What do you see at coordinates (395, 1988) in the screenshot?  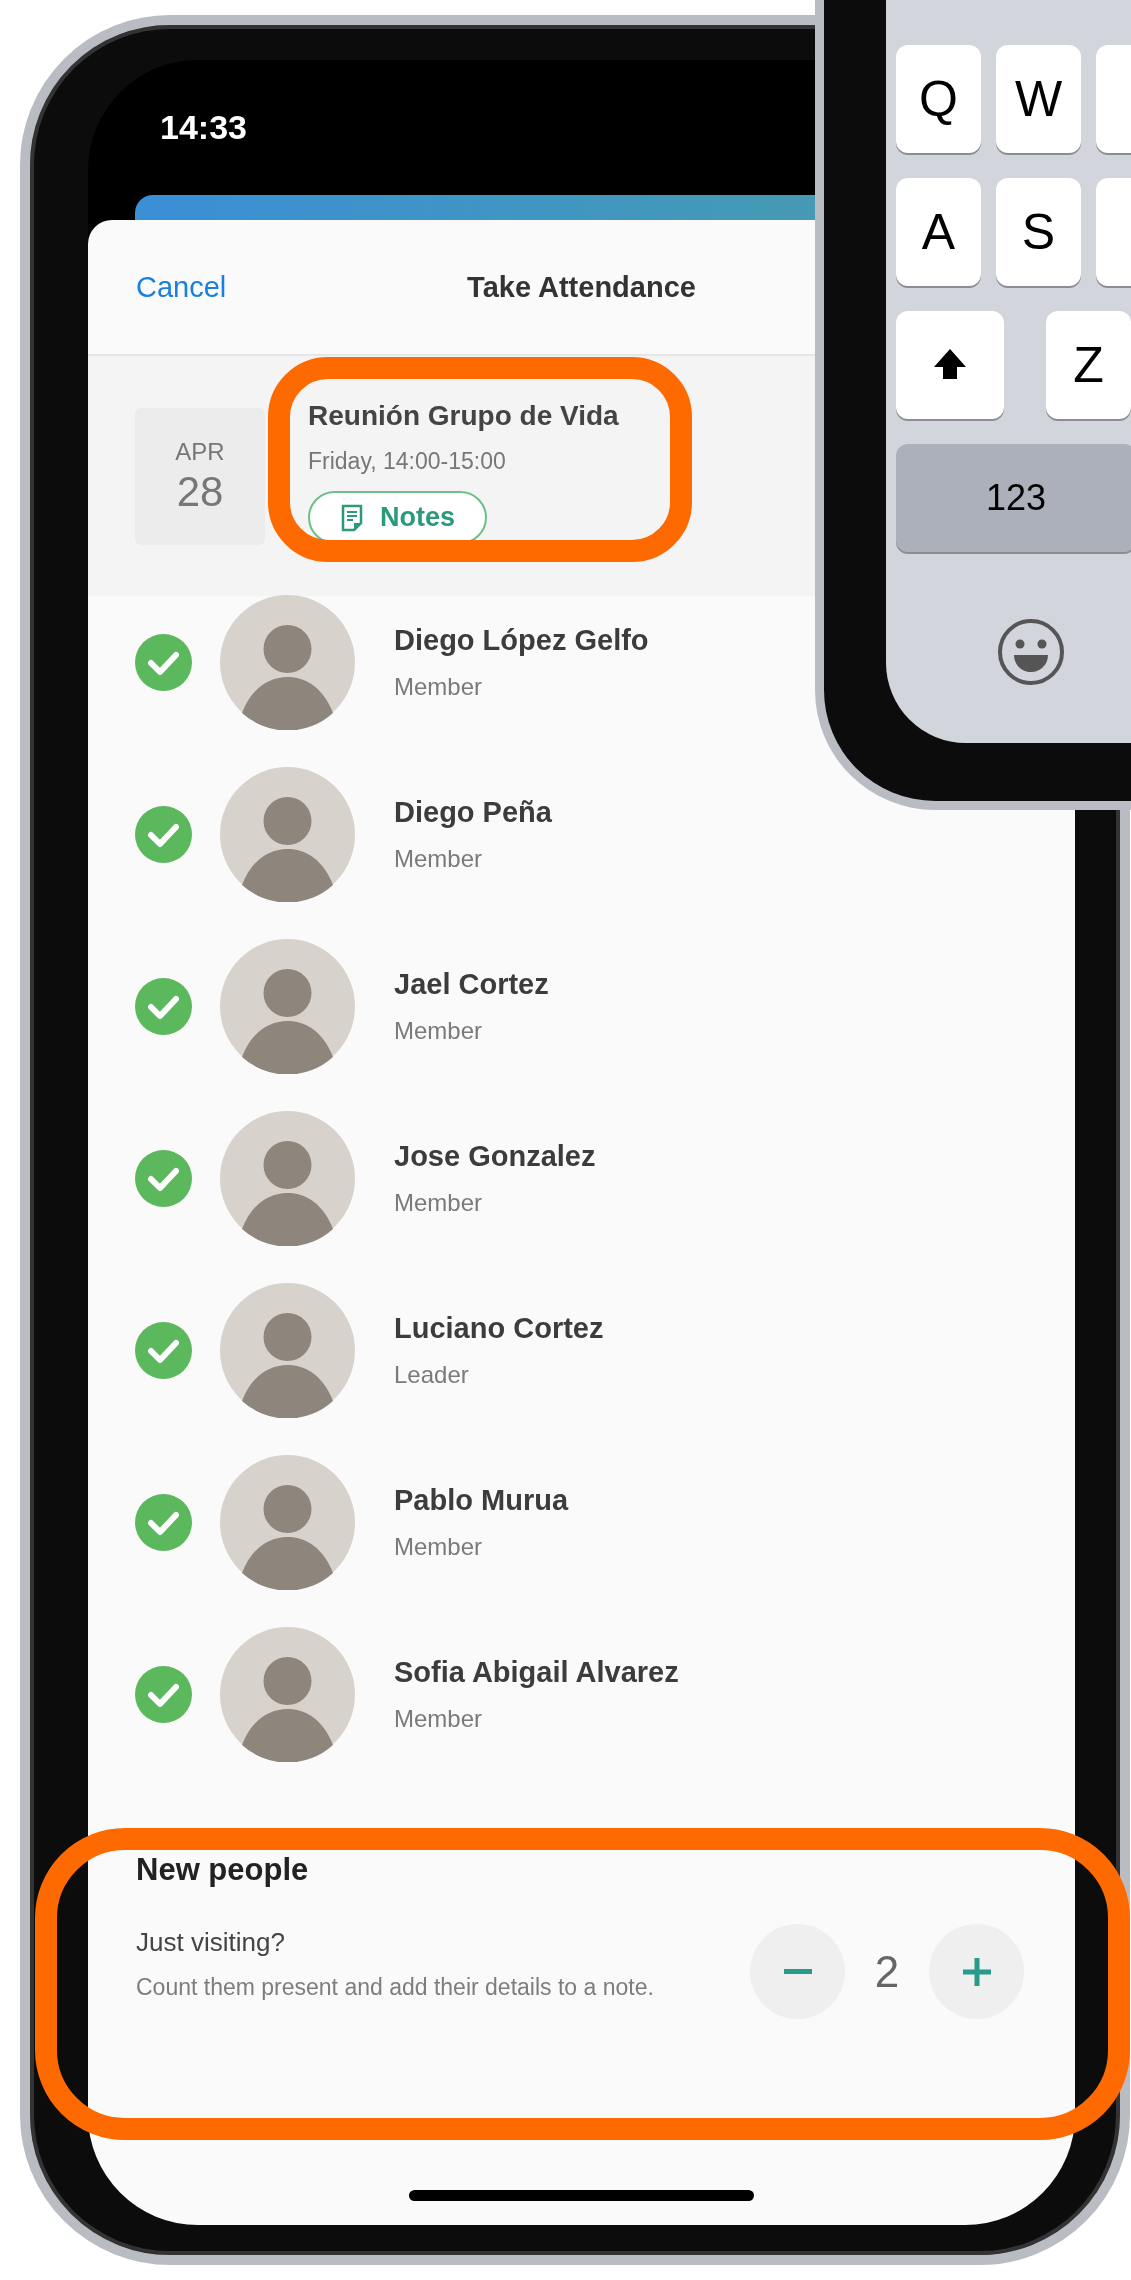 I see `visitor-hint: Count them present and add their details to a note.` at bounding box center [395, 1988].